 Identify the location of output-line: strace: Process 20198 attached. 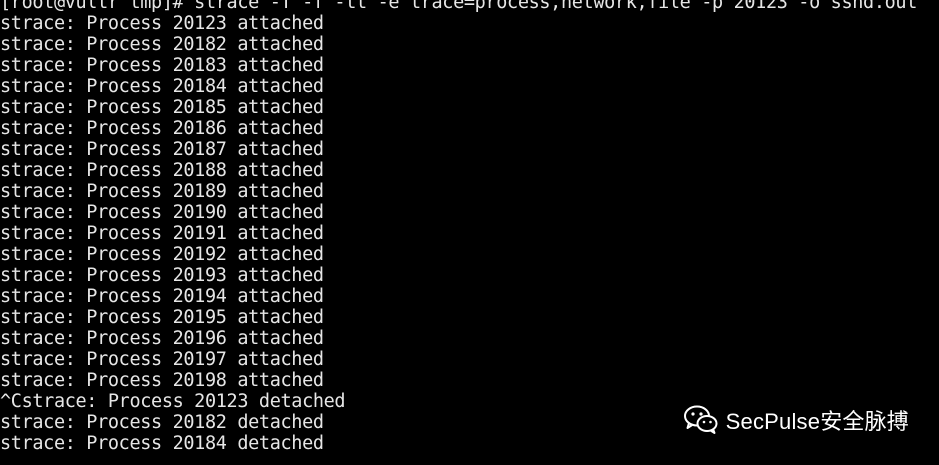
(162, 380).